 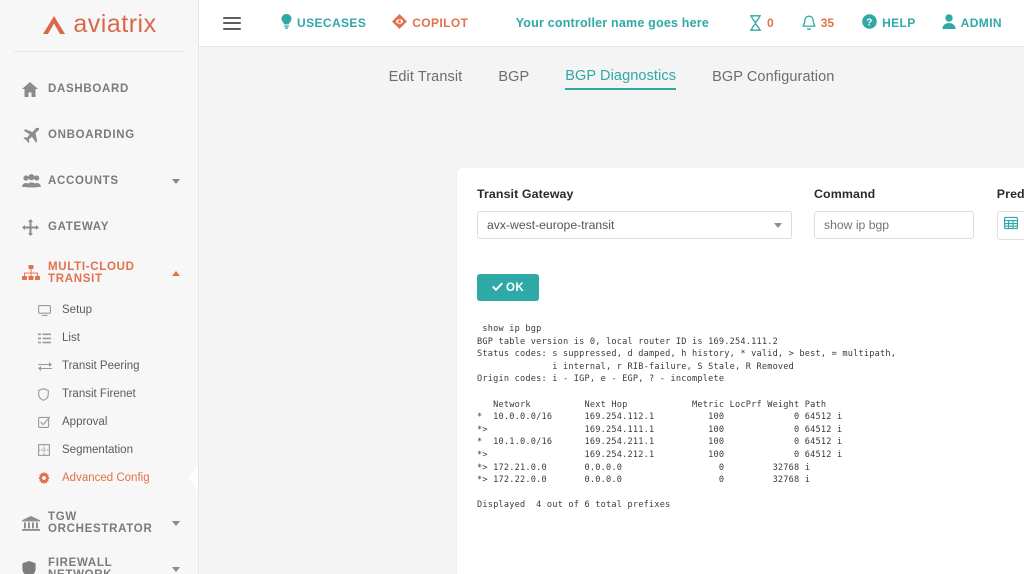 What do you see at coordinates (85, 422) in the screenshot?
I see `sidebar-item-label: Approval` at bounding box center [85, 422].